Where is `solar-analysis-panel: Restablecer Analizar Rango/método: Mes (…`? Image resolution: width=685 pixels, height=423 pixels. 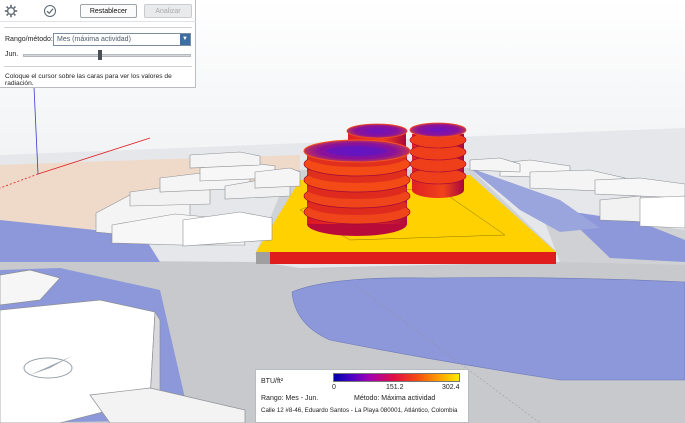 solar-analysis-panel: Restablecer Analizar Rango/método: Mes (… is located at coordinates (98, 44).